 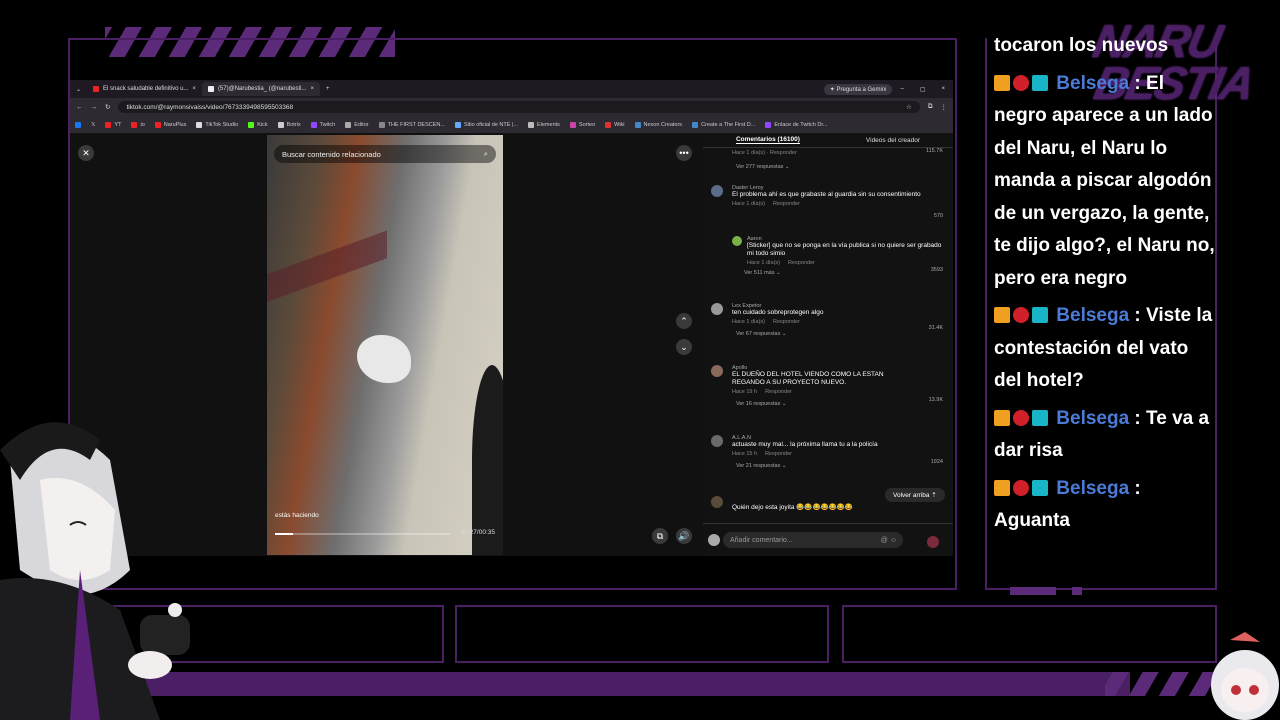 What do you see at coordinates (841, 167) in the screenshot?
I see `view-replies-button: Ver 277 respuestas ⌄` at bounding box center [841, 167].